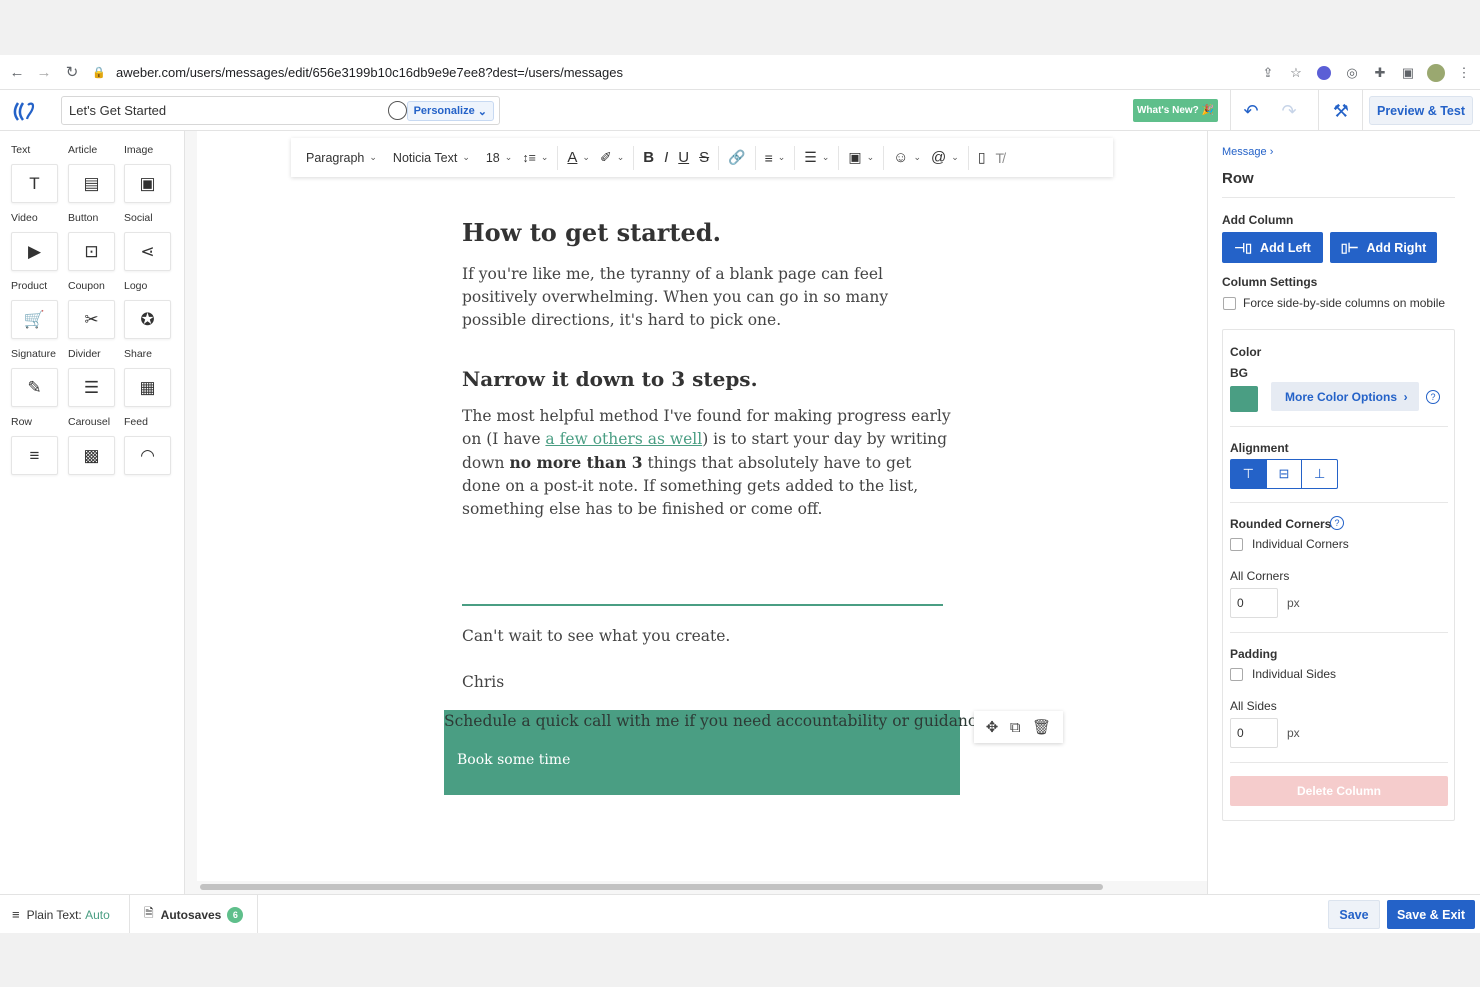 The image size is (1480, 987). Describe the element at coordinates (72, 72) in the screenshot. I see `reload-icon: ↻` at that location.